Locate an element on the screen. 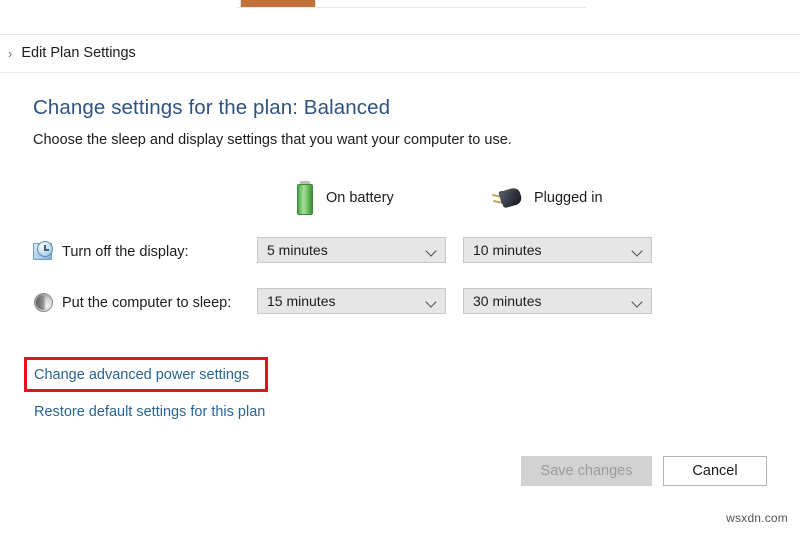 The width and height of the screenshot is (800, 533). link-restore-default-settings: Restore default settings for this plan is located at coordinates (149, 412).